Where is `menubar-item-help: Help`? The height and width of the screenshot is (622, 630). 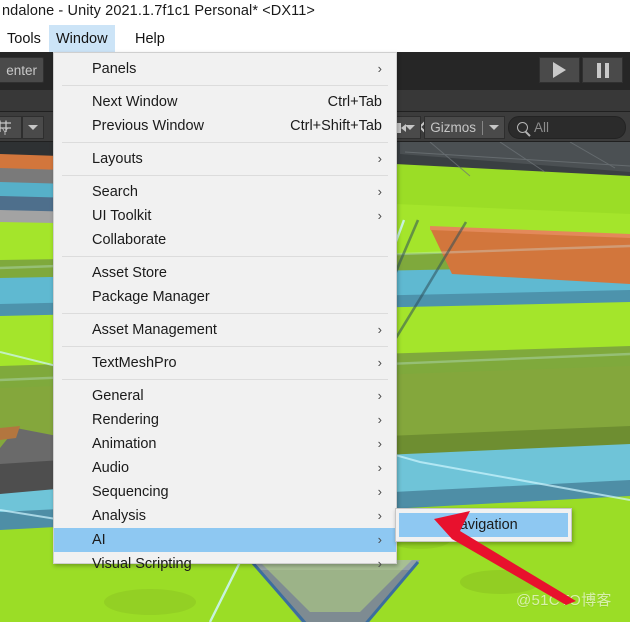
menubar-item-help: Help is located at coordinates (150, 38).